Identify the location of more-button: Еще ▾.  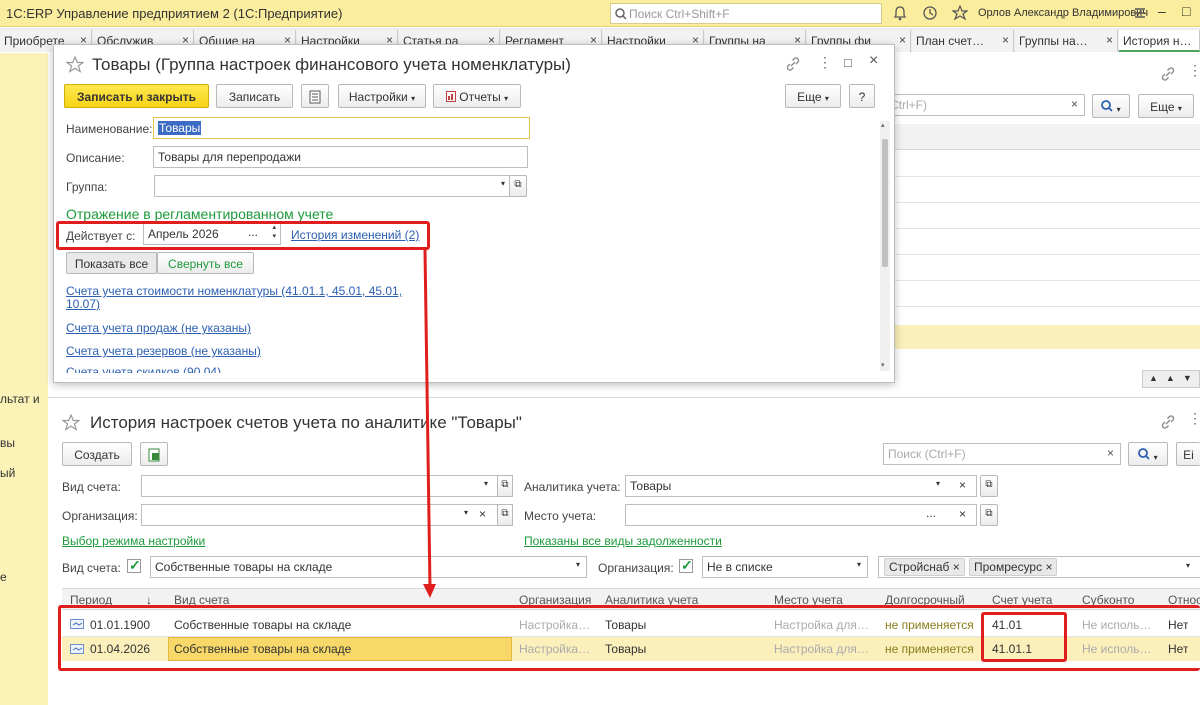
(813, 96).